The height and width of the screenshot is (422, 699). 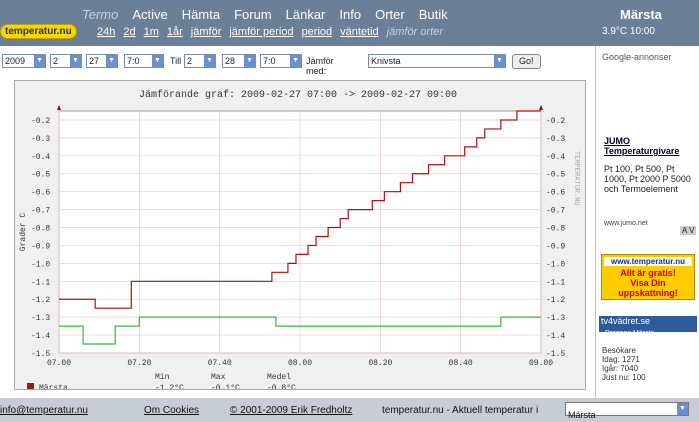 I want to click on y-tick-label-right: -0.7, so click(x=555, y=211).